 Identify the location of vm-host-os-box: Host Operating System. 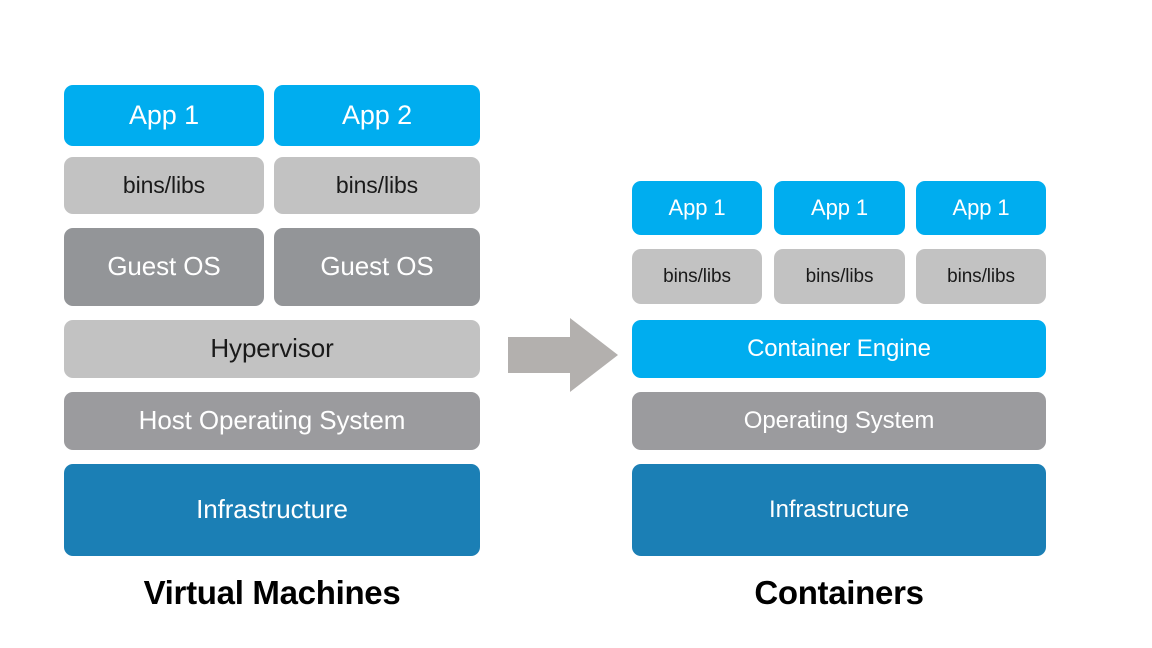
(272, 421).